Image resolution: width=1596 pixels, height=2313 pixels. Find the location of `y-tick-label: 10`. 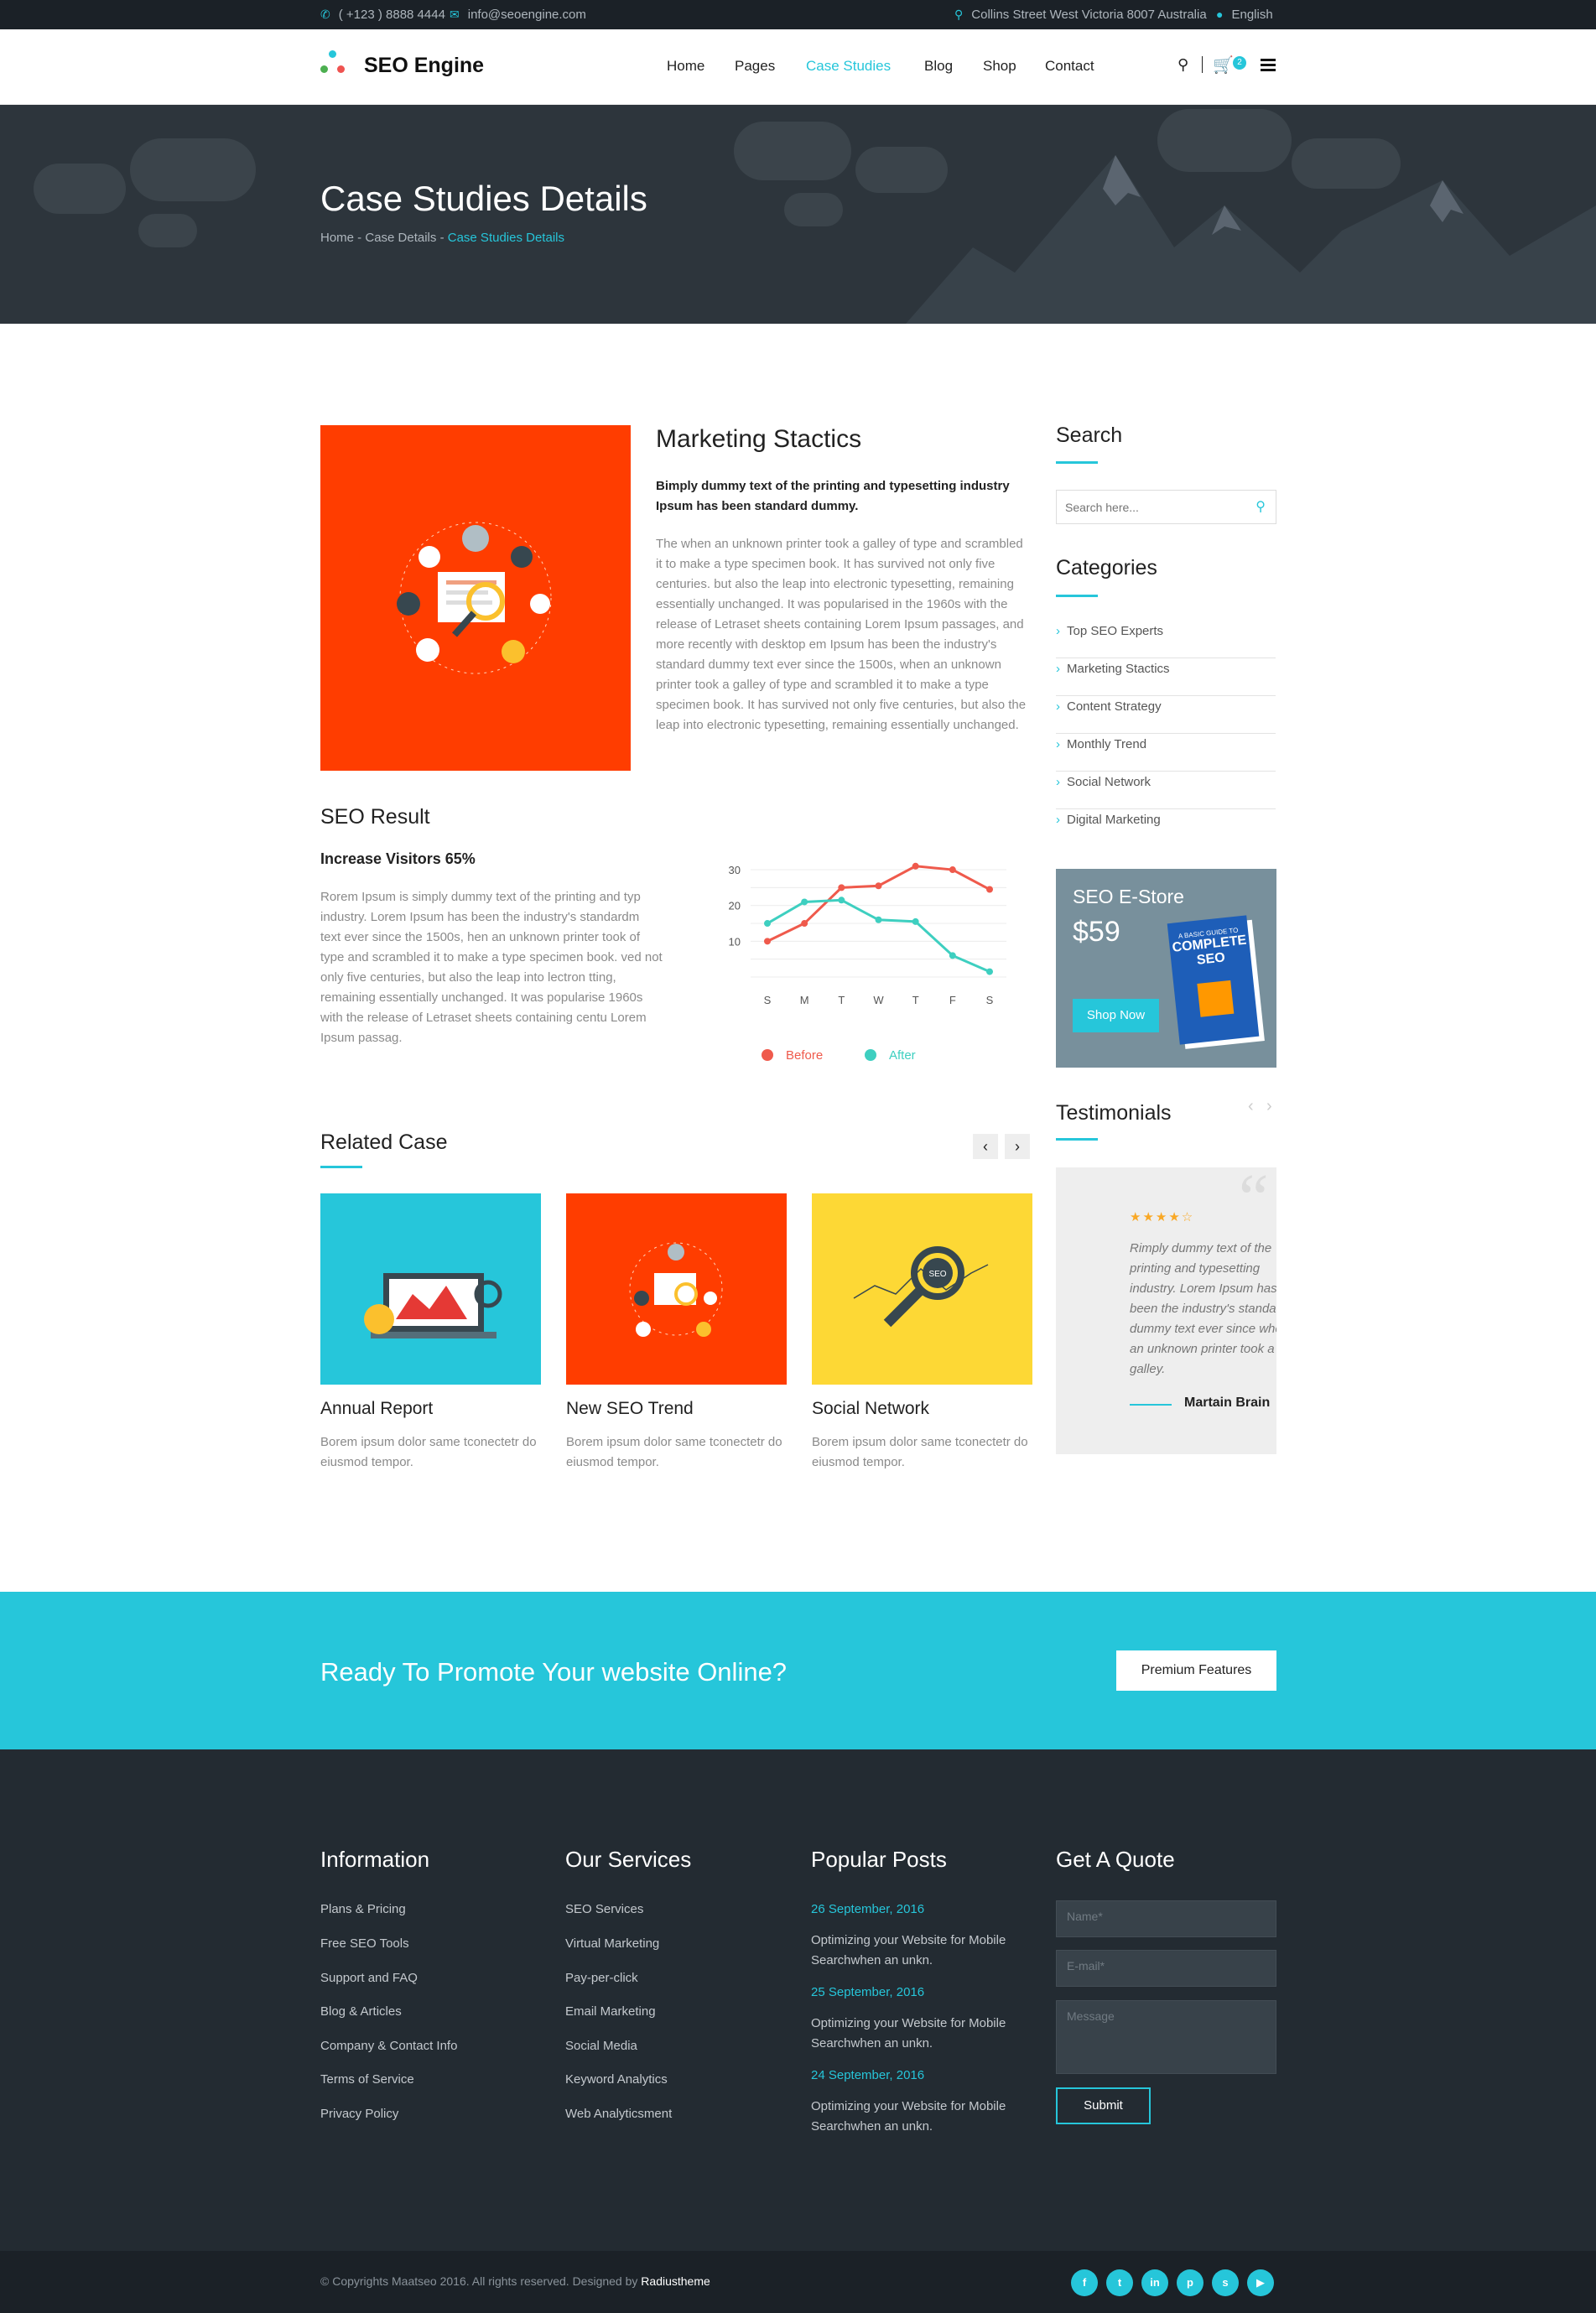

y-tick-label: 10 is located at coordinates (735, 941).